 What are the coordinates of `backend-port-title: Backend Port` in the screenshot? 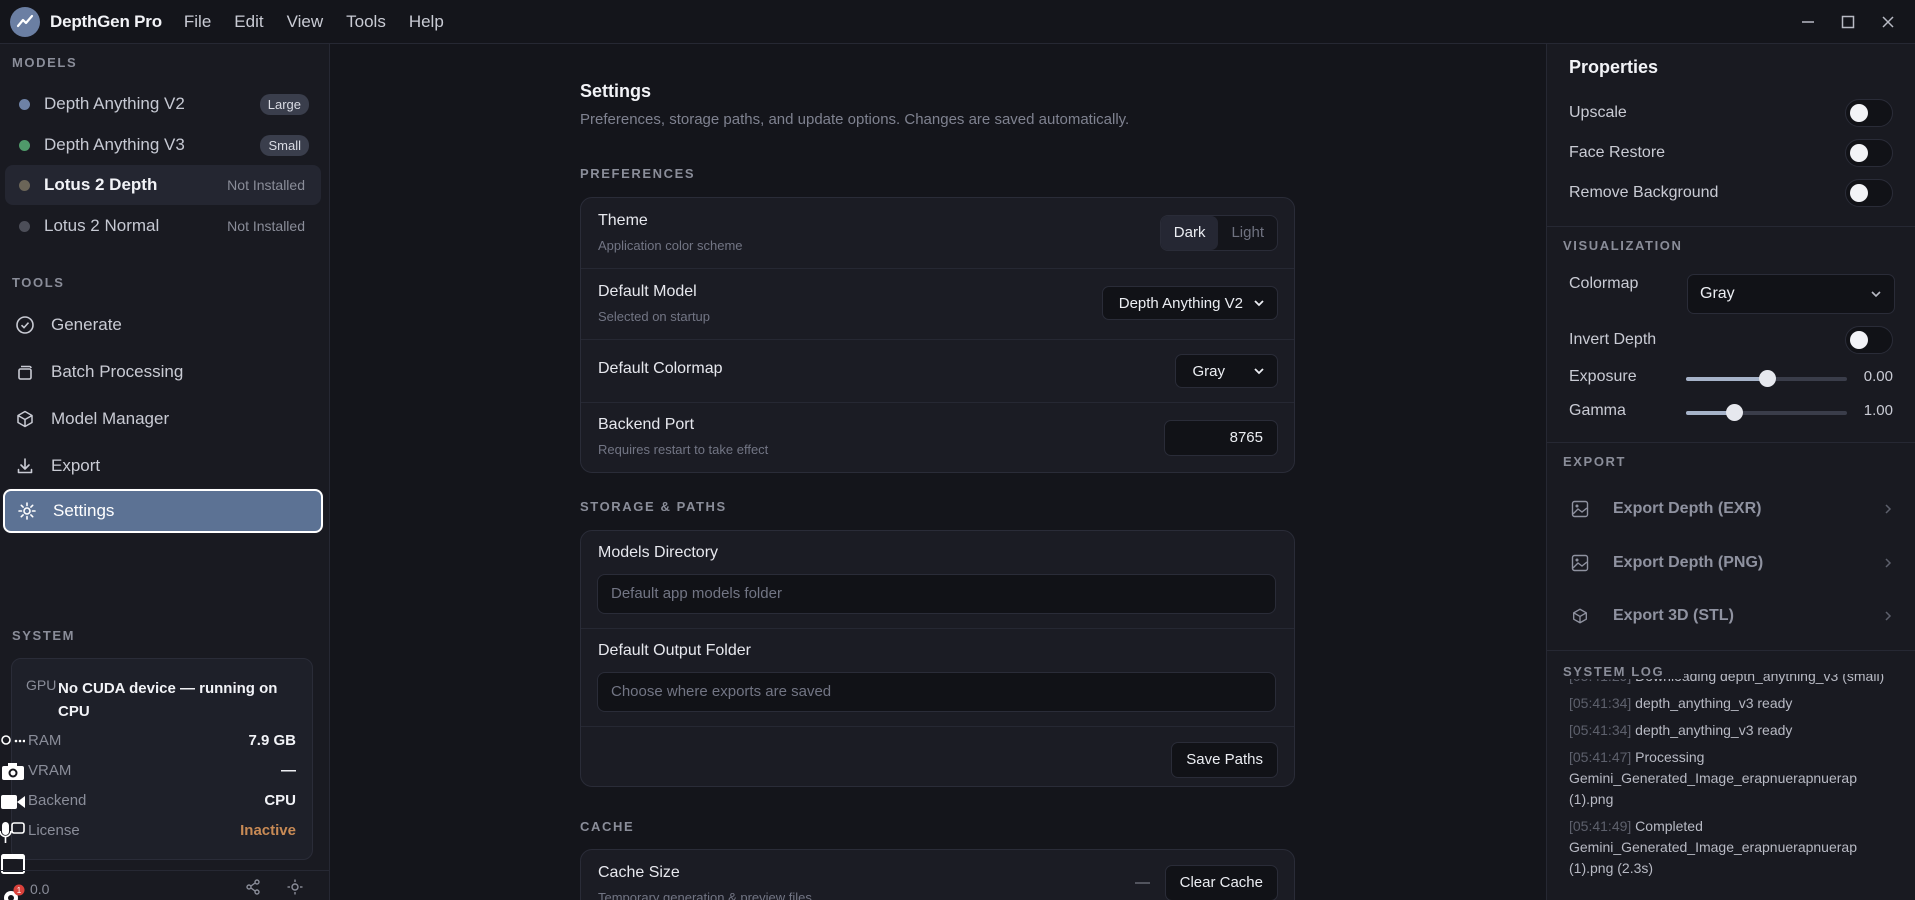 It's located at (646, 424).